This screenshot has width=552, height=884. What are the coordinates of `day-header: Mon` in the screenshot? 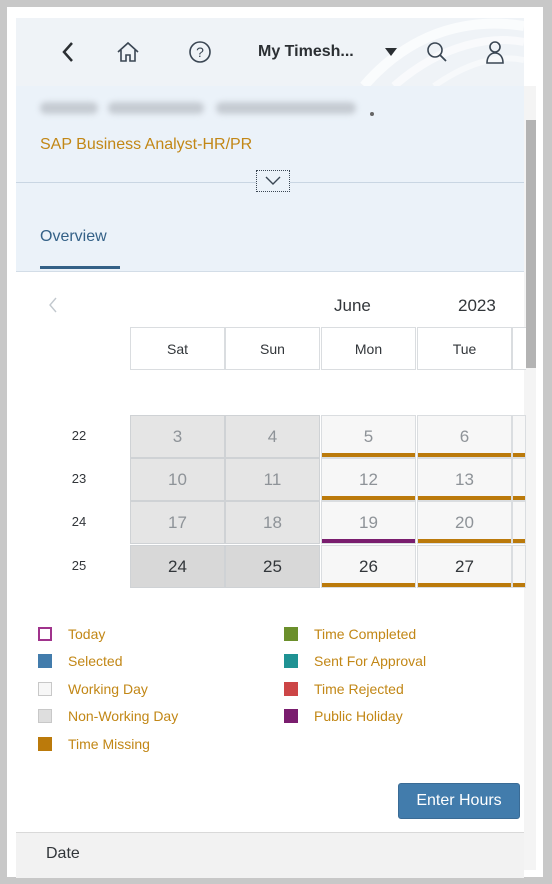 It's located at (368, 348).